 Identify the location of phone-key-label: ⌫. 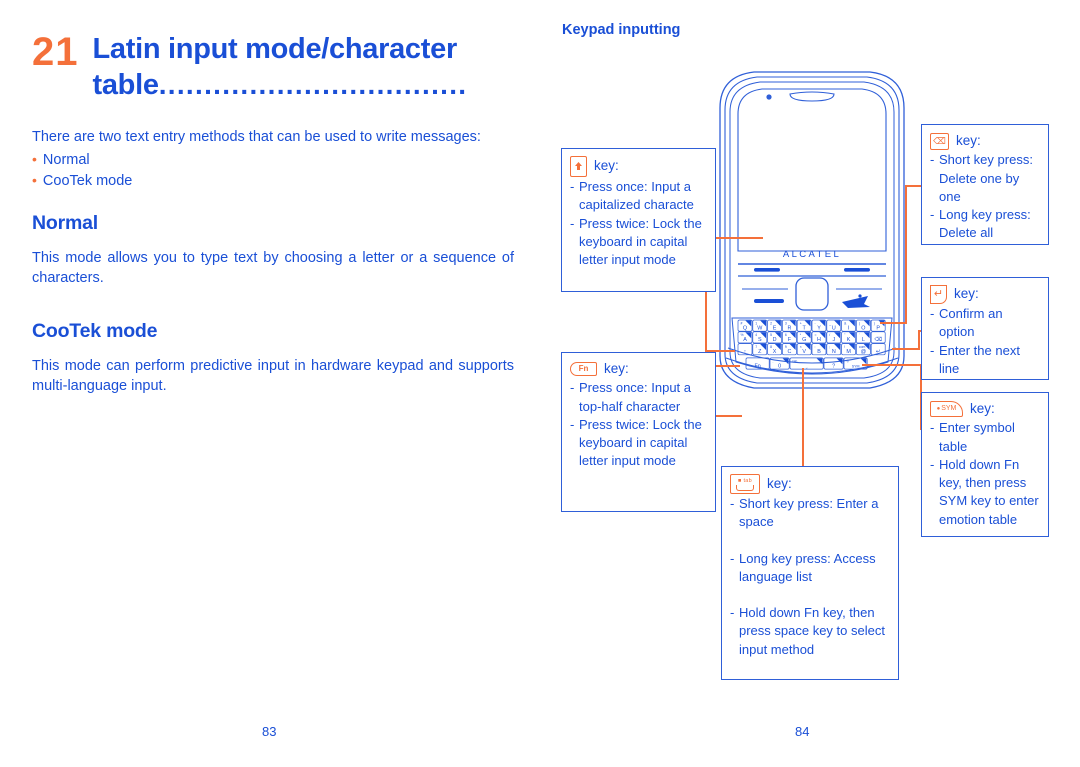
(878, 340).